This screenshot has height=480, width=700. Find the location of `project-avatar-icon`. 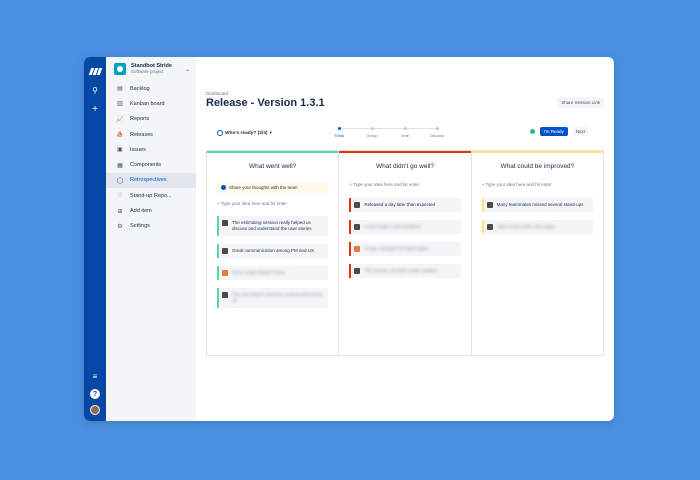

project-avatar-icon is located at coordinates (120, 69).